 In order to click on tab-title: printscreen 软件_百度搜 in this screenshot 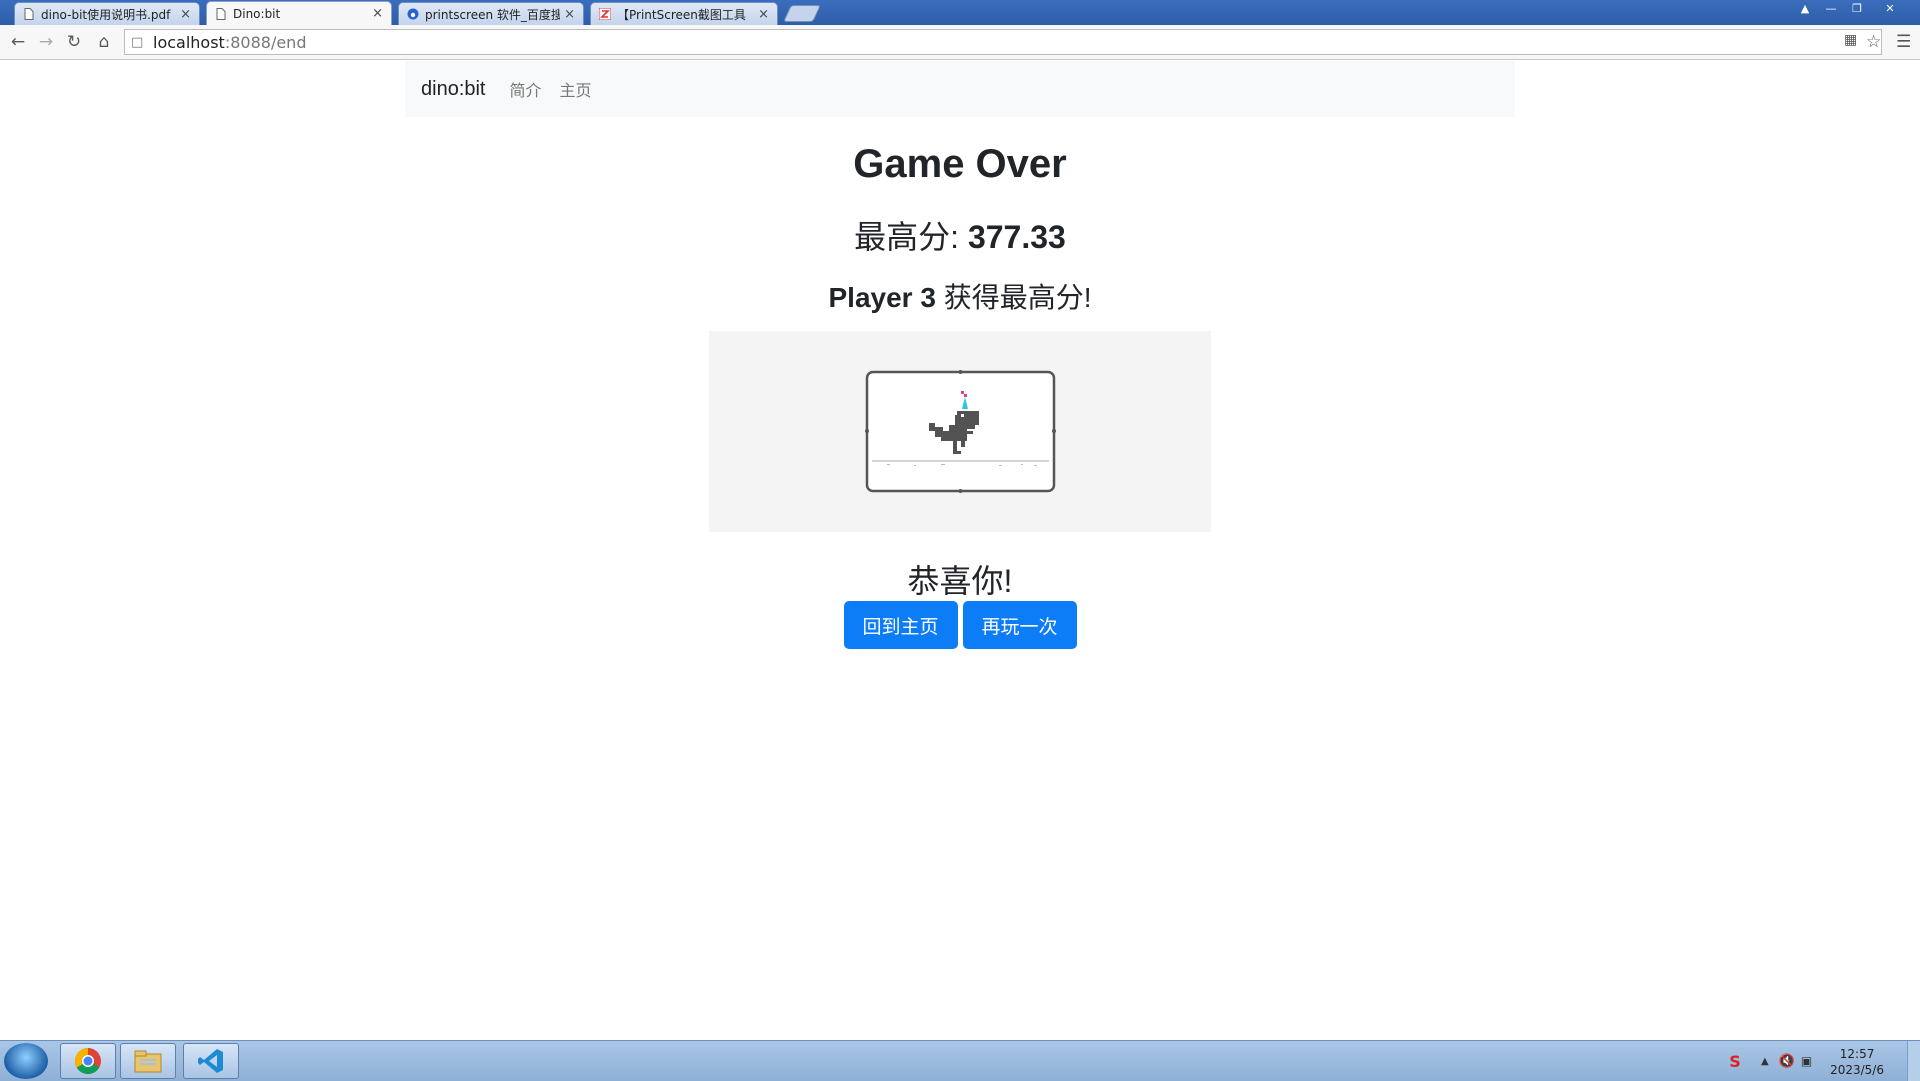, I will do `click(493, 14)`.